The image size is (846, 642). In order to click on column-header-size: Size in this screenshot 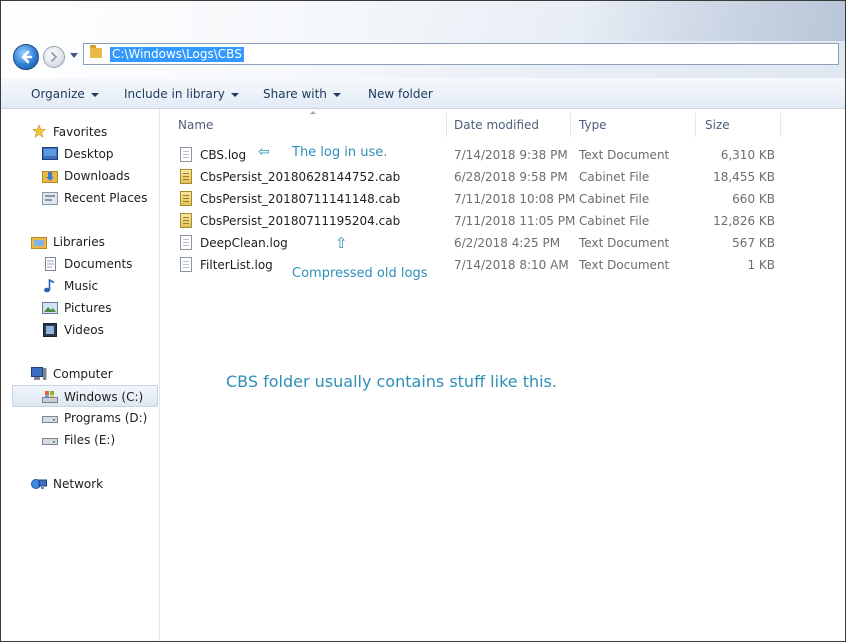, I will do `click(740, 125)`.